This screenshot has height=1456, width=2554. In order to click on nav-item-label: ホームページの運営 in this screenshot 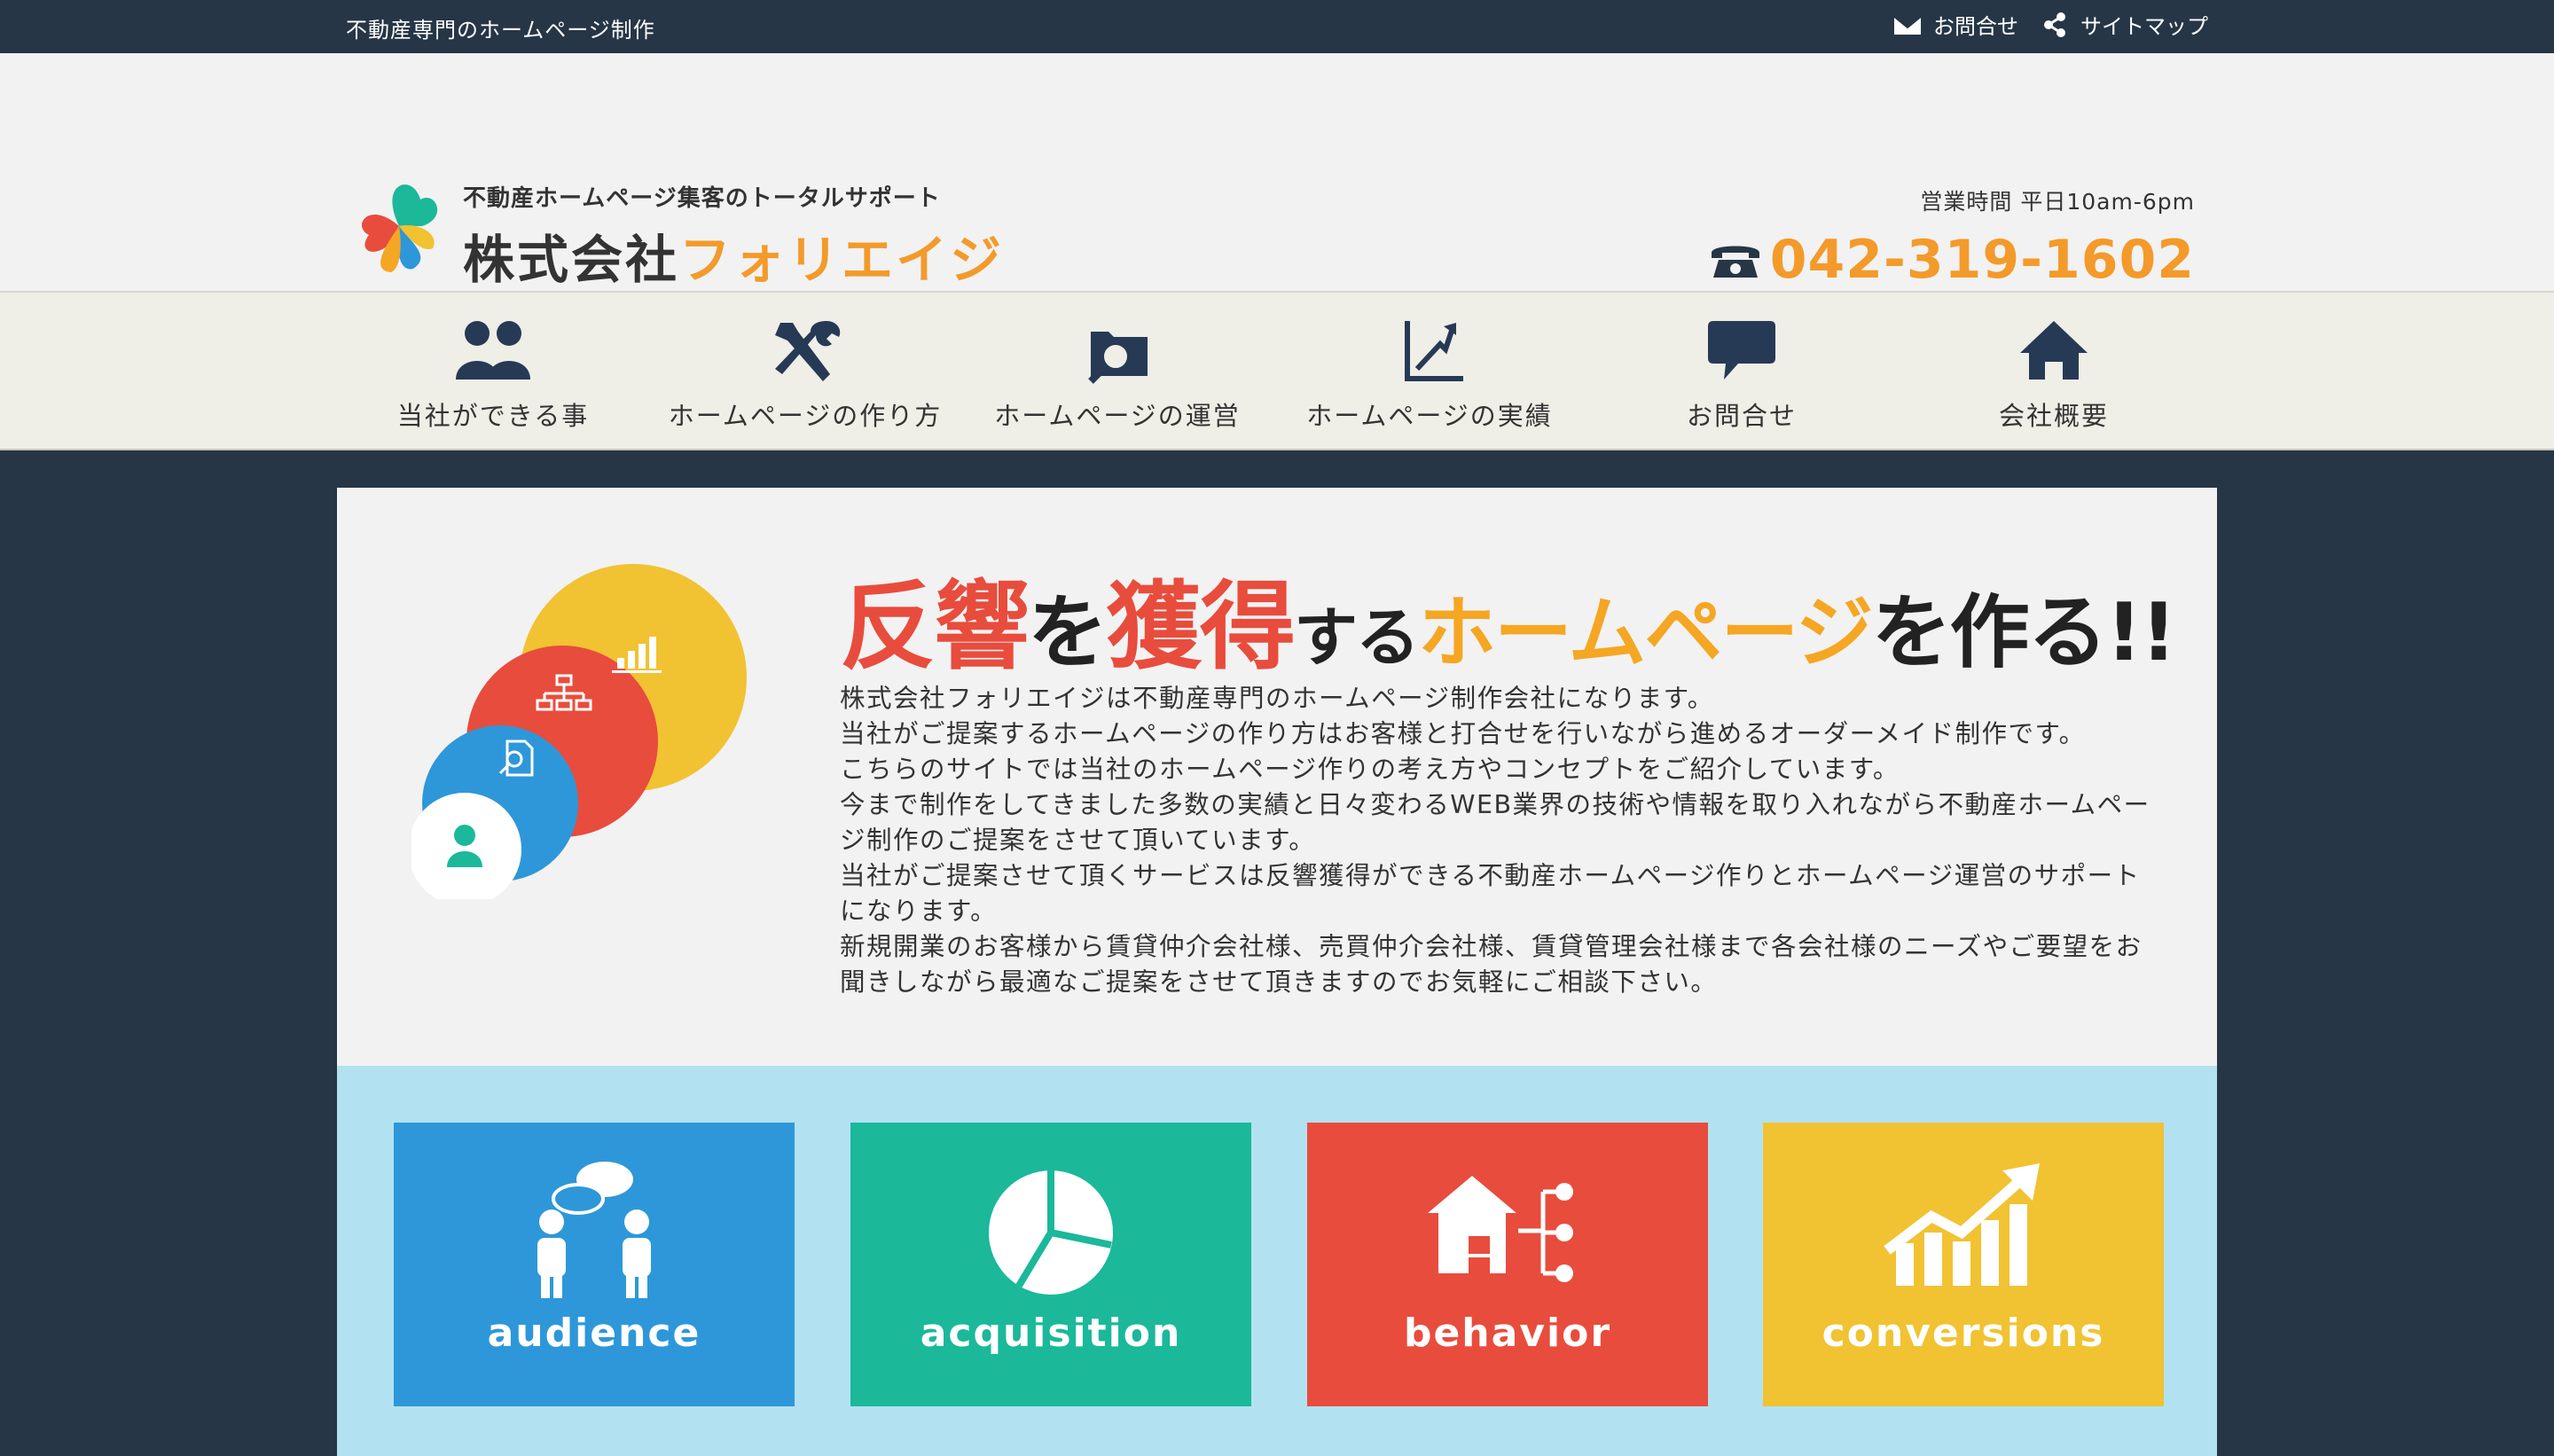, I will do `click(1117, 416)`.